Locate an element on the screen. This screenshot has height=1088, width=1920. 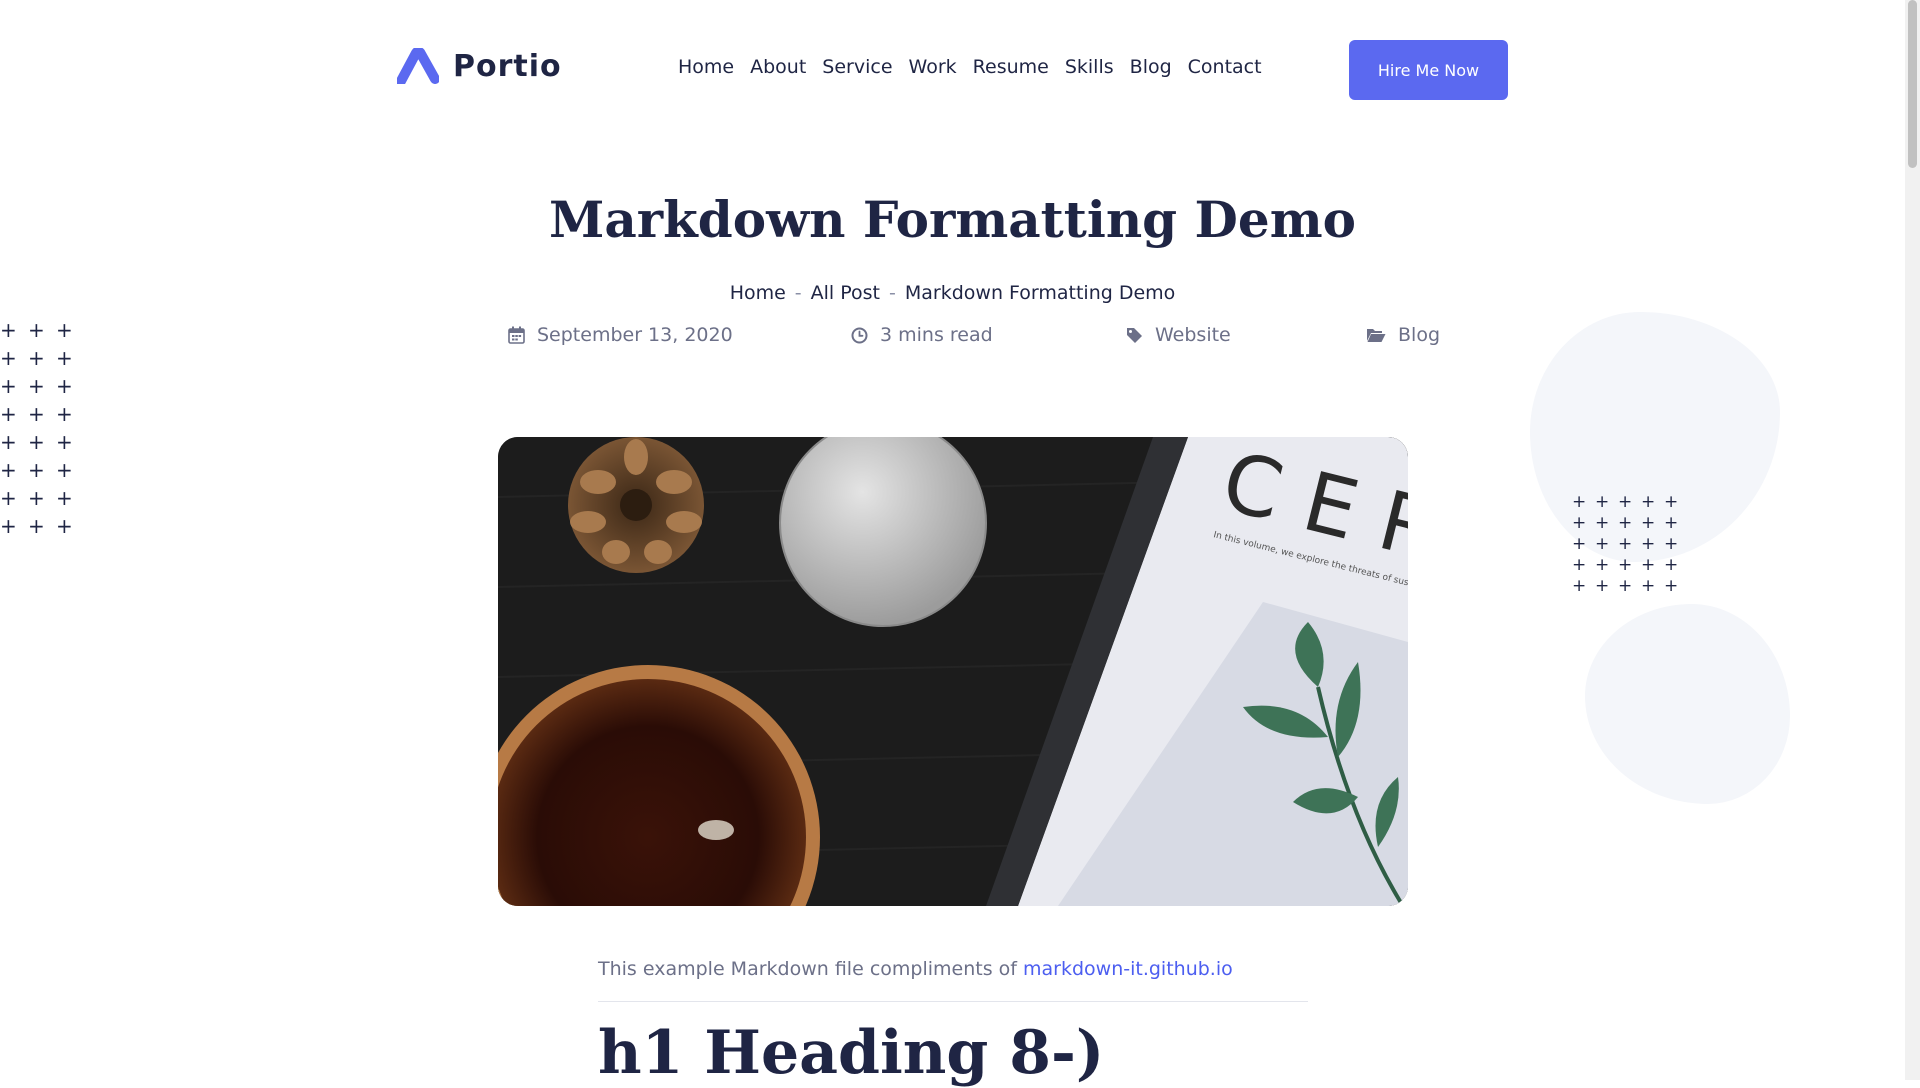
article-heading: h1 Heading 8-) is located at coordinates (851, 1053).